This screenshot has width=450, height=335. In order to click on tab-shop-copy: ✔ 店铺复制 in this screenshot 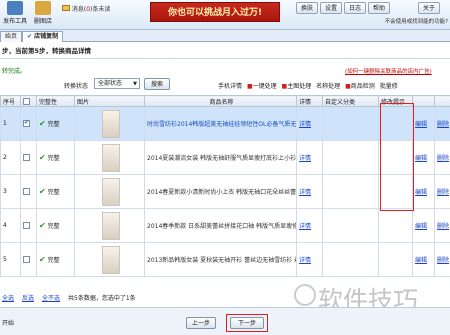, I will do `click(43, 36)`.